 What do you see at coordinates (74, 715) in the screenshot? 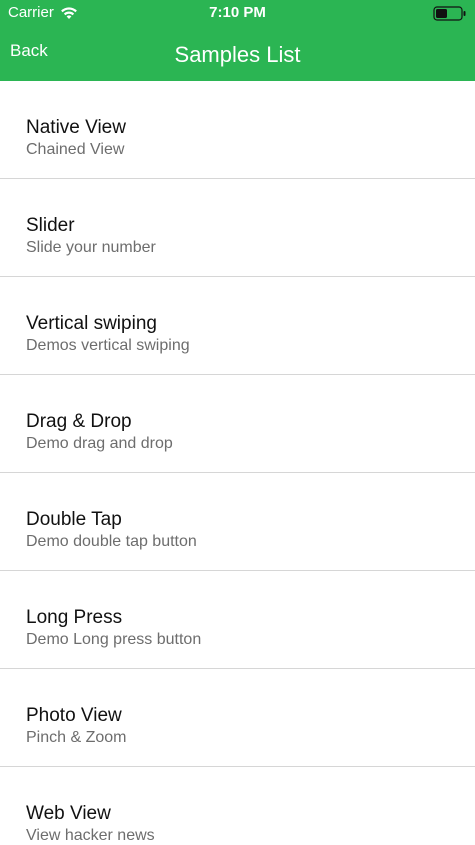
I see `list-item-title: Photo View` at bounding box center [74, 715].